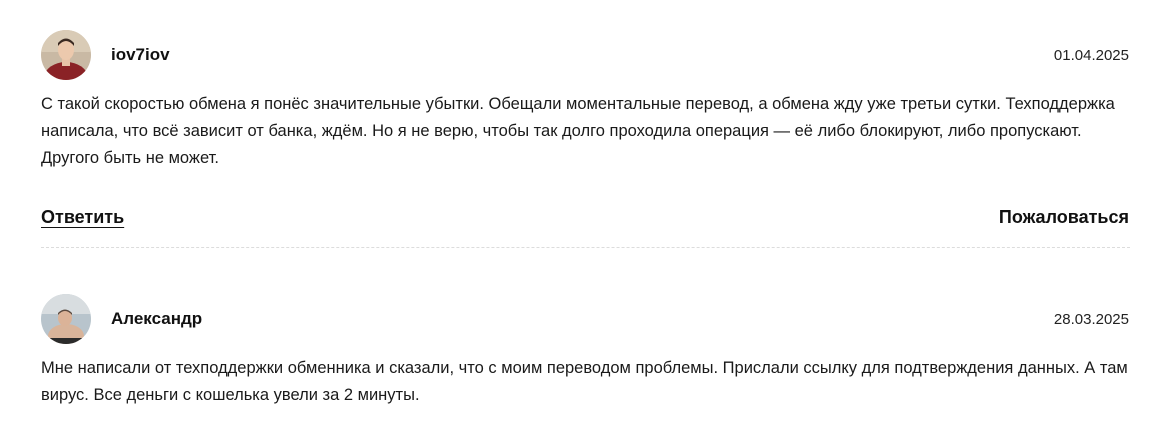 This screenshot has height=438, width=1158. What do you see at coordinates (585, 319) in the screenshot?
I see `comment-header: Александр 28.03.2025` at bounding box center [585, 319].